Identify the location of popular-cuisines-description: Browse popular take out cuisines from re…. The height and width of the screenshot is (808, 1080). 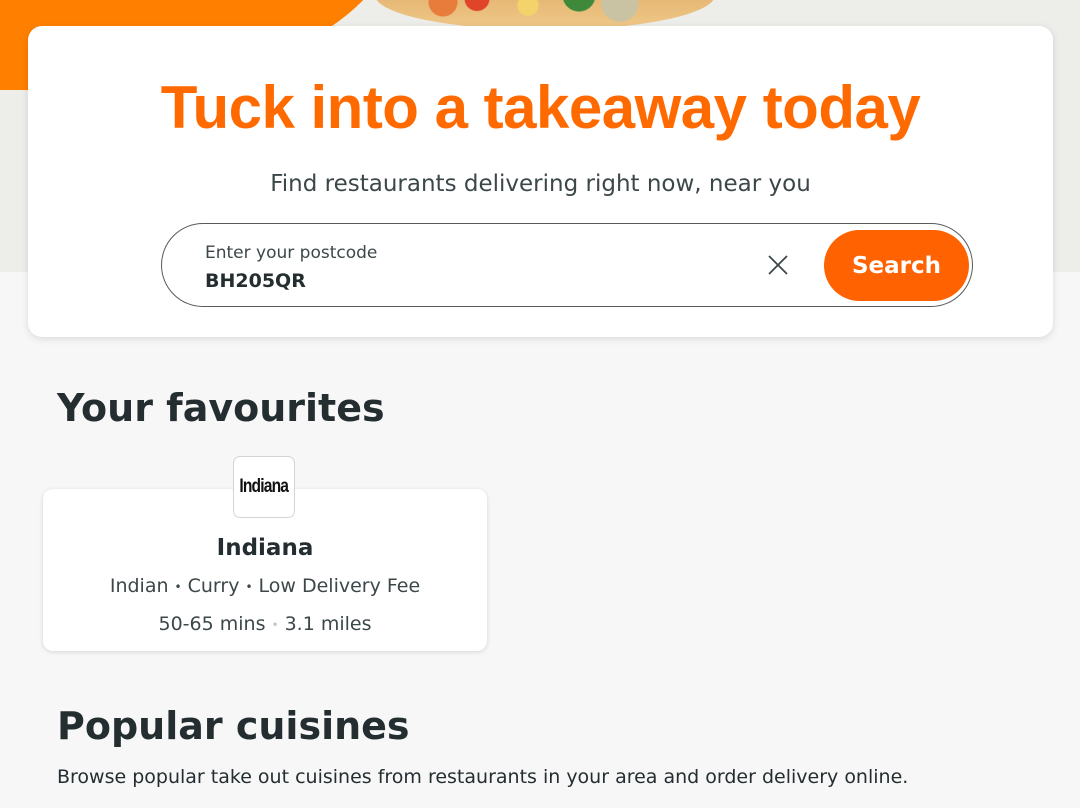
(483, 777).